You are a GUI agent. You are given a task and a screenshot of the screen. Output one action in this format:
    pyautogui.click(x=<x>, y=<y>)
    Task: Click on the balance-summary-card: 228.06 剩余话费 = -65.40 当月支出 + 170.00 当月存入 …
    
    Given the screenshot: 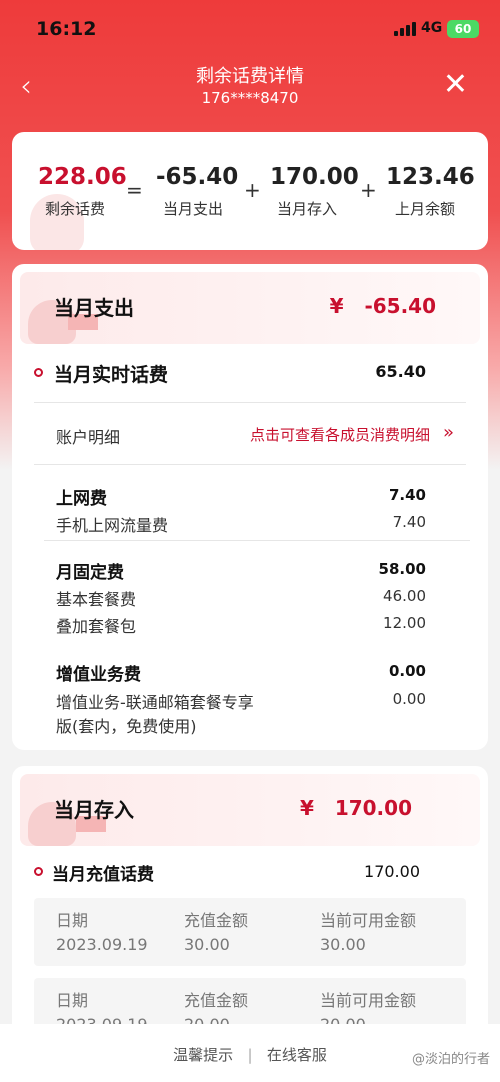 What is the action you would take?
    pyautogui.click(x=250, y=191)
    